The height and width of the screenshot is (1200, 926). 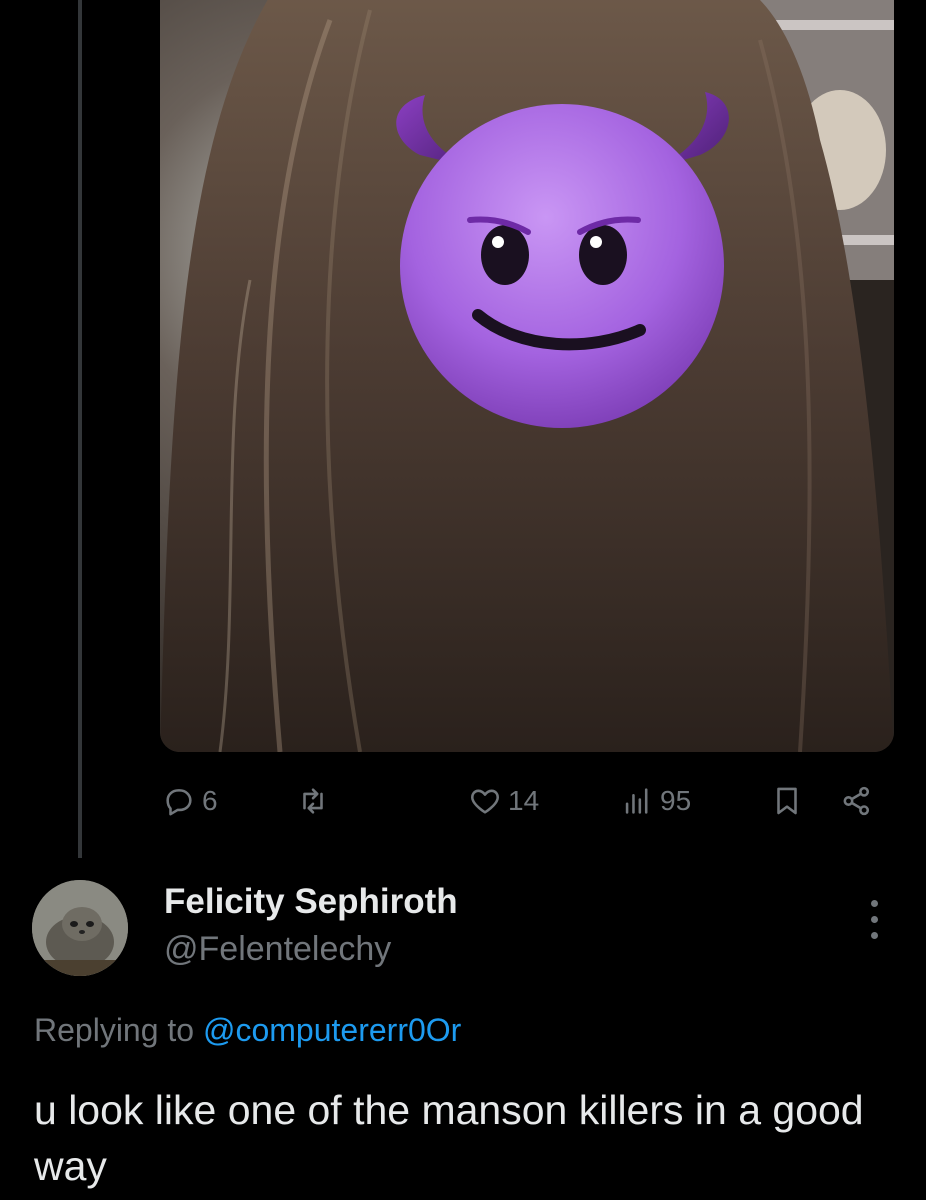 What do you see at coordinates (676, 800) in the screenshot?
I see `views-count: 95` at bounding box center [676, 800].